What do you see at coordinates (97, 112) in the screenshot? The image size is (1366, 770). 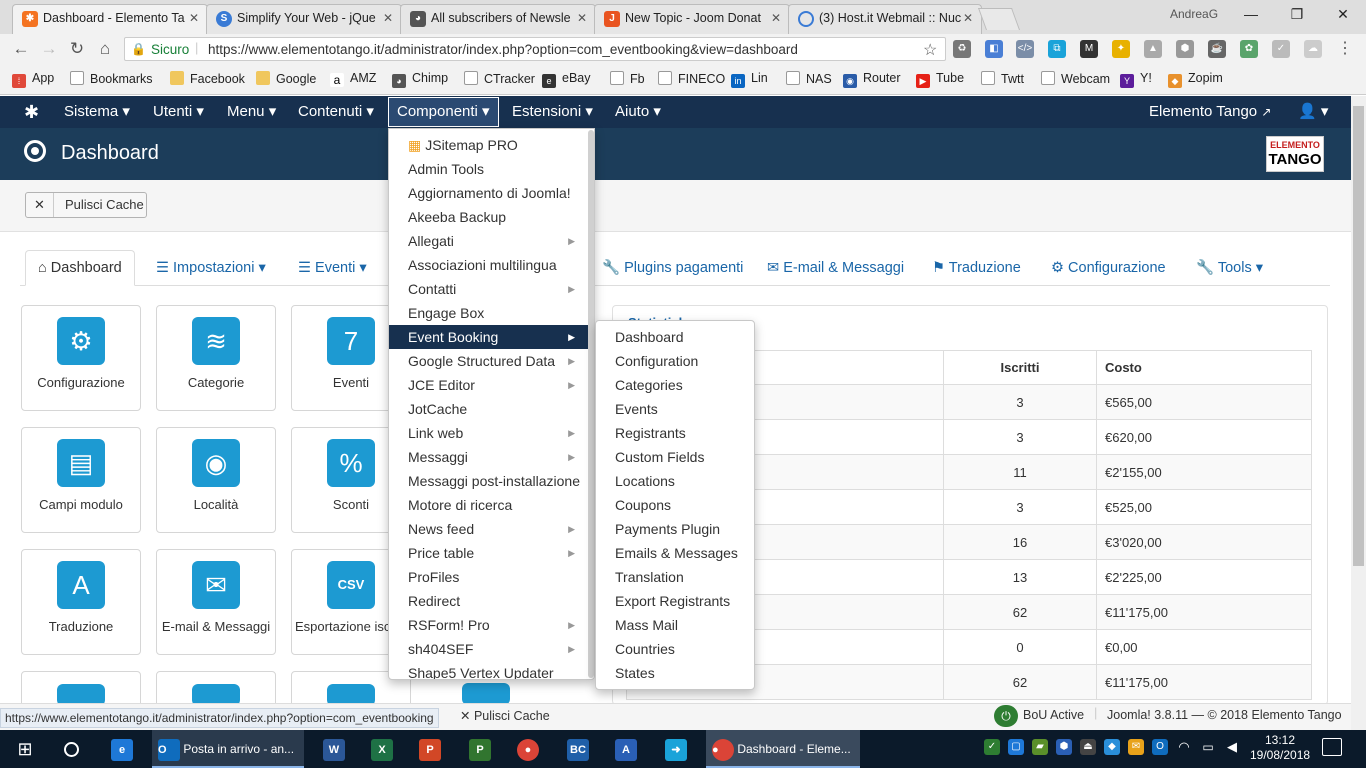 I see `menu-sistema: Sistema ▾` at bounding box center [97, 112].